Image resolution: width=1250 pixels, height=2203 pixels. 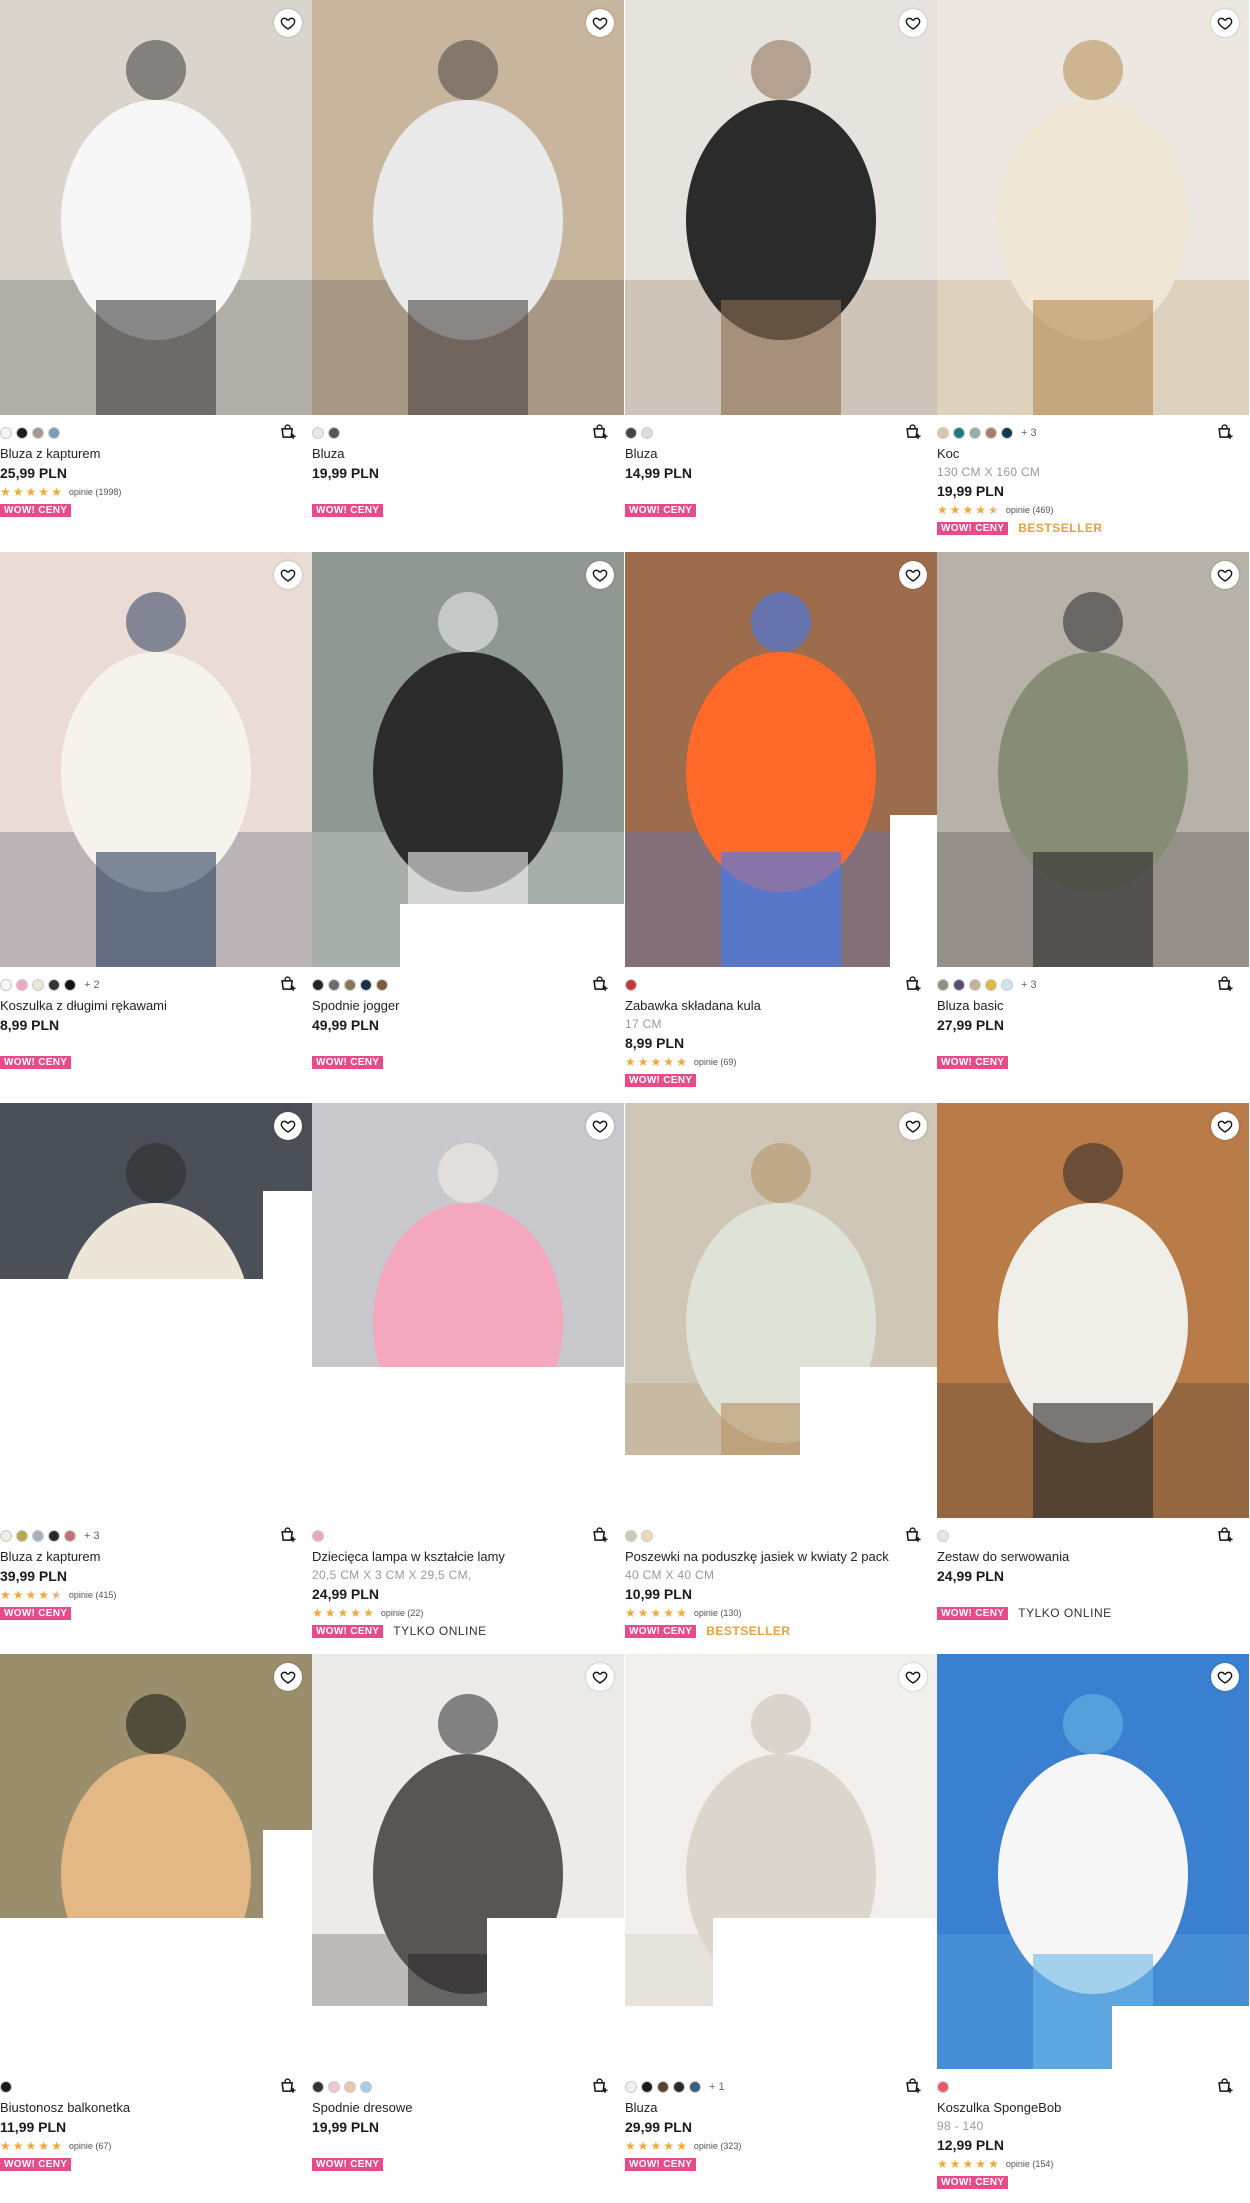 I want to click on product-card: Spodnie dresowe 19,99 PLN WOW! CENY, so click(x=468, y=1912).